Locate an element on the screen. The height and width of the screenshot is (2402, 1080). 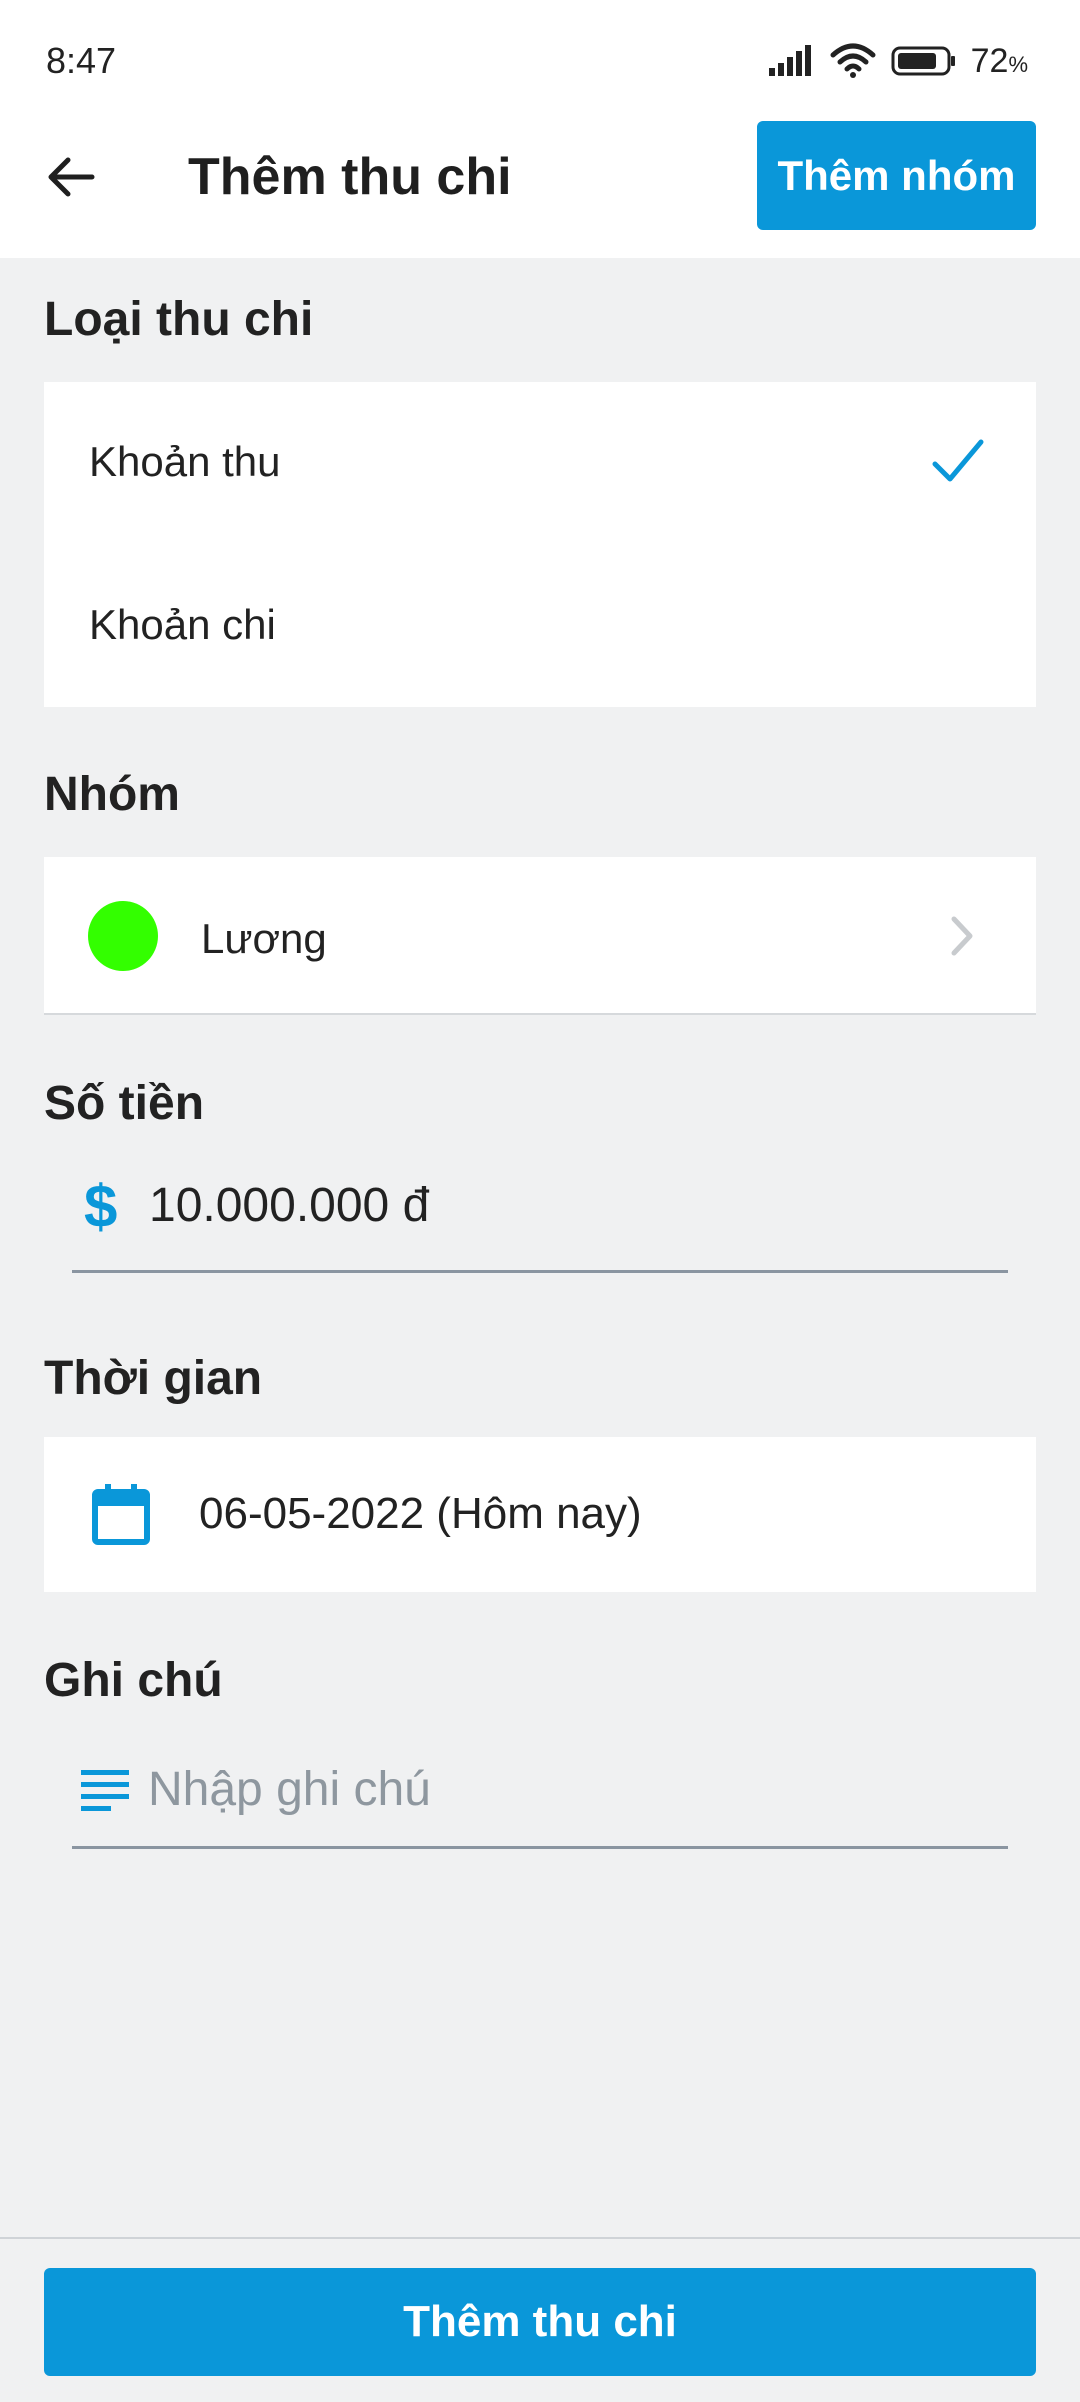
group-label: Nhóm is located at coordinates (112, 794).